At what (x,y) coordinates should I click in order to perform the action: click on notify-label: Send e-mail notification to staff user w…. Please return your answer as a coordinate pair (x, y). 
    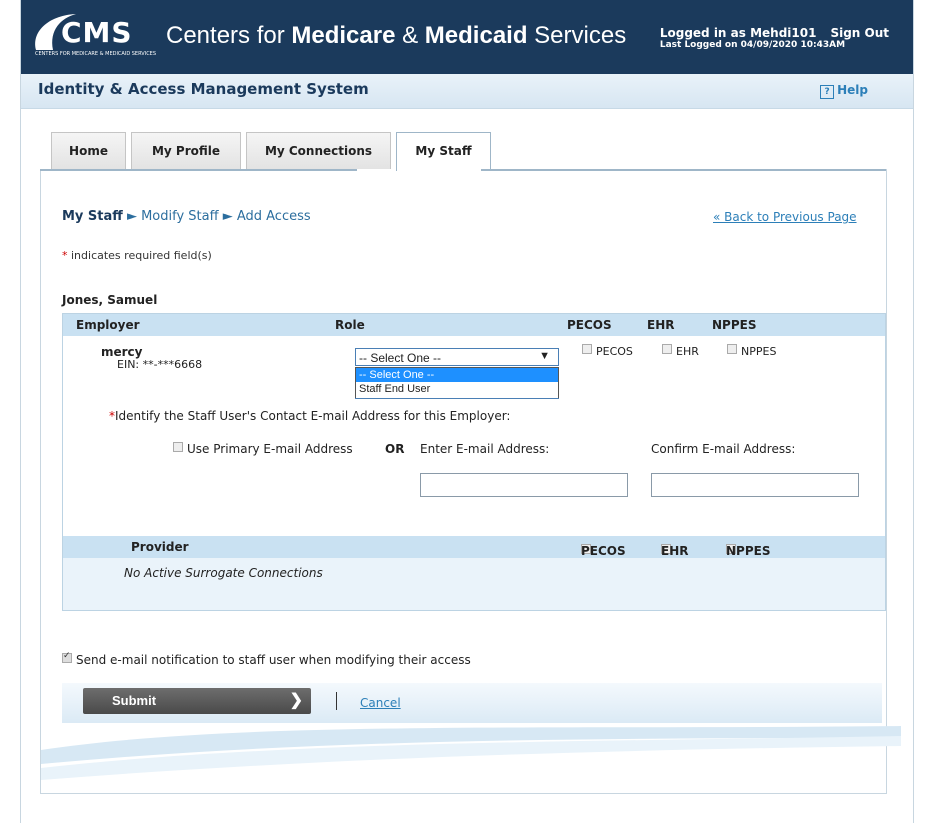
    Looking at the image, I should click on (273, 660).